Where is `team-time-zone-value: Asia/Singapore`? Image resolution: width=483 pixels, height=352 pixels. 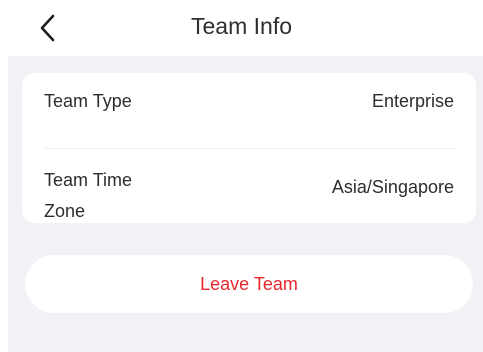
team-time-zone-value: Asia/Singapore is located at coordinates (392, 187).